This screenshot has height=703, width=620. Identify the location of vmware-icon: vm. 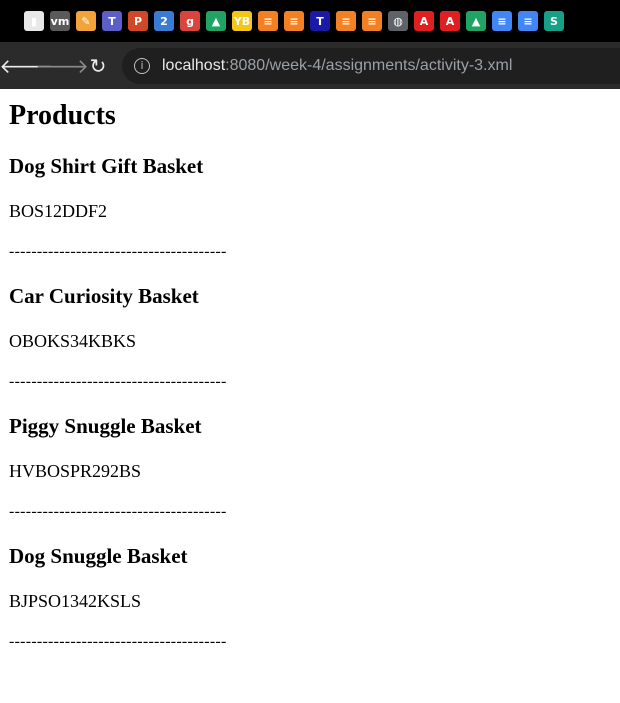
(60, 21).